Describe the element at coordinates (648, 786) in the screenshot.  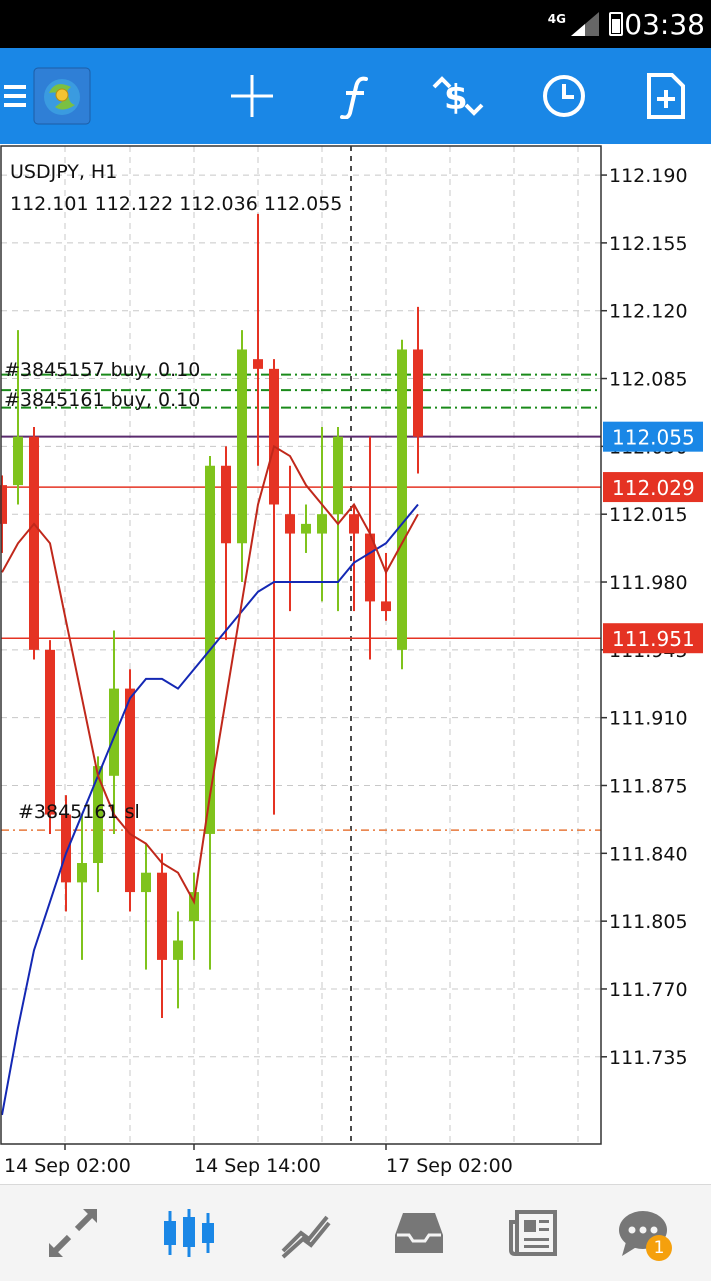
I see `price-label: 111.875` at that location.